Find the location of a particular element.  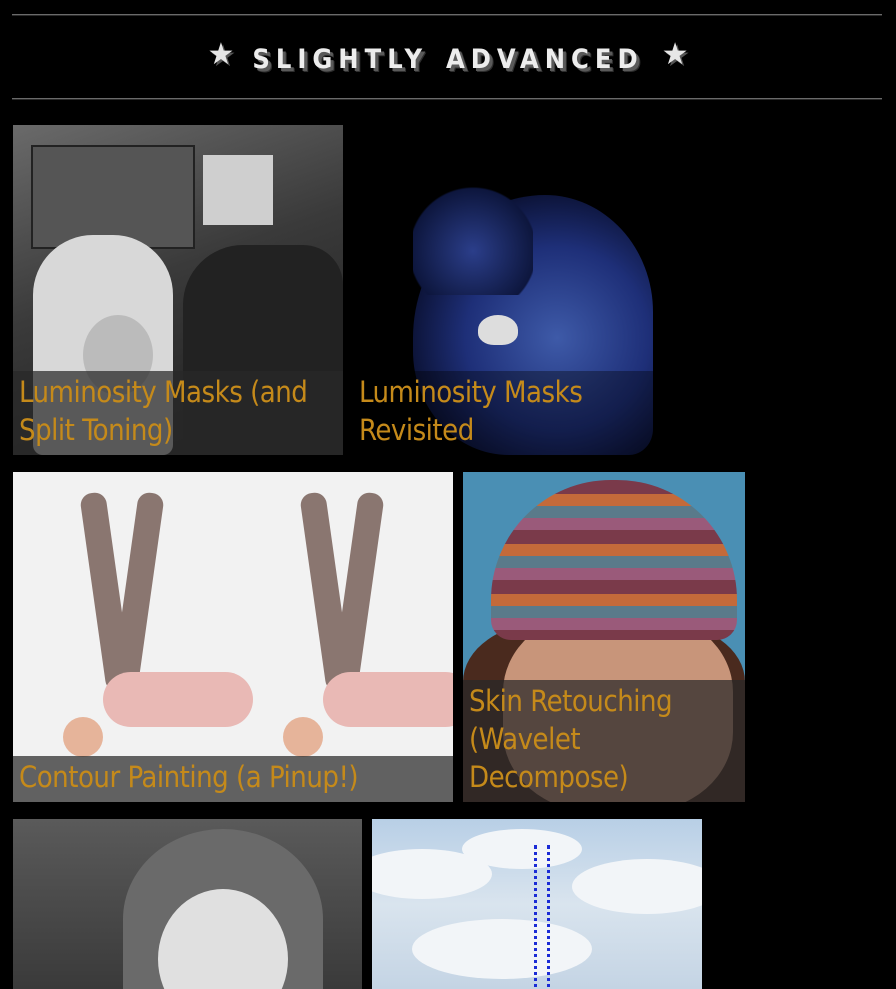

tutorial-card-portrait is located at coordinates (187, 904).